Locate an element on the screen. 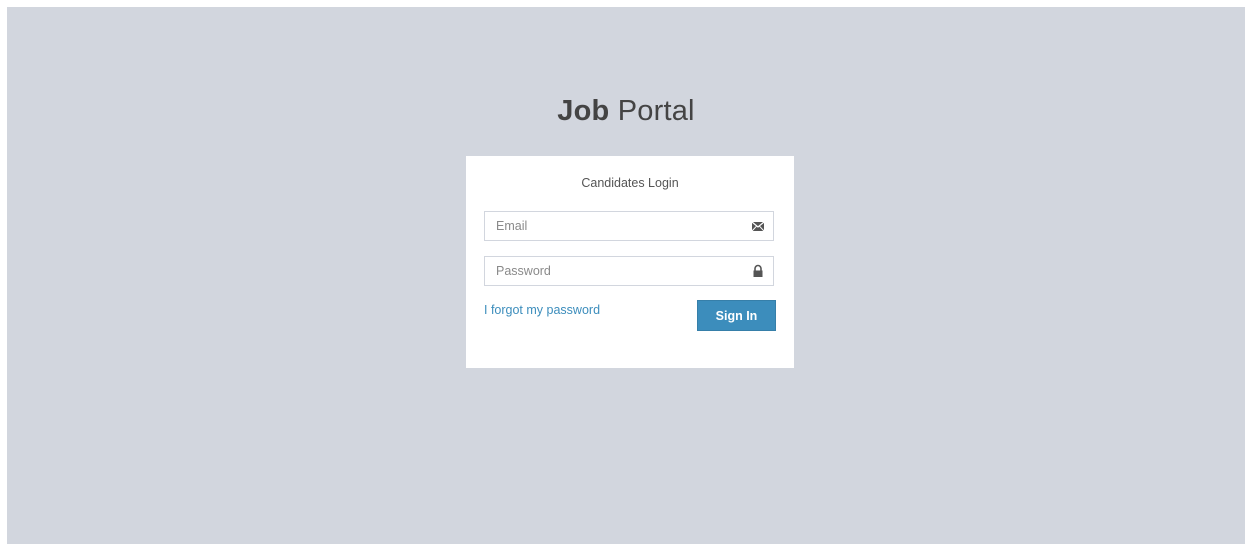 This screenshot has height=544, width=1252. logo-light: Portal is located at coordinates (656, 111).